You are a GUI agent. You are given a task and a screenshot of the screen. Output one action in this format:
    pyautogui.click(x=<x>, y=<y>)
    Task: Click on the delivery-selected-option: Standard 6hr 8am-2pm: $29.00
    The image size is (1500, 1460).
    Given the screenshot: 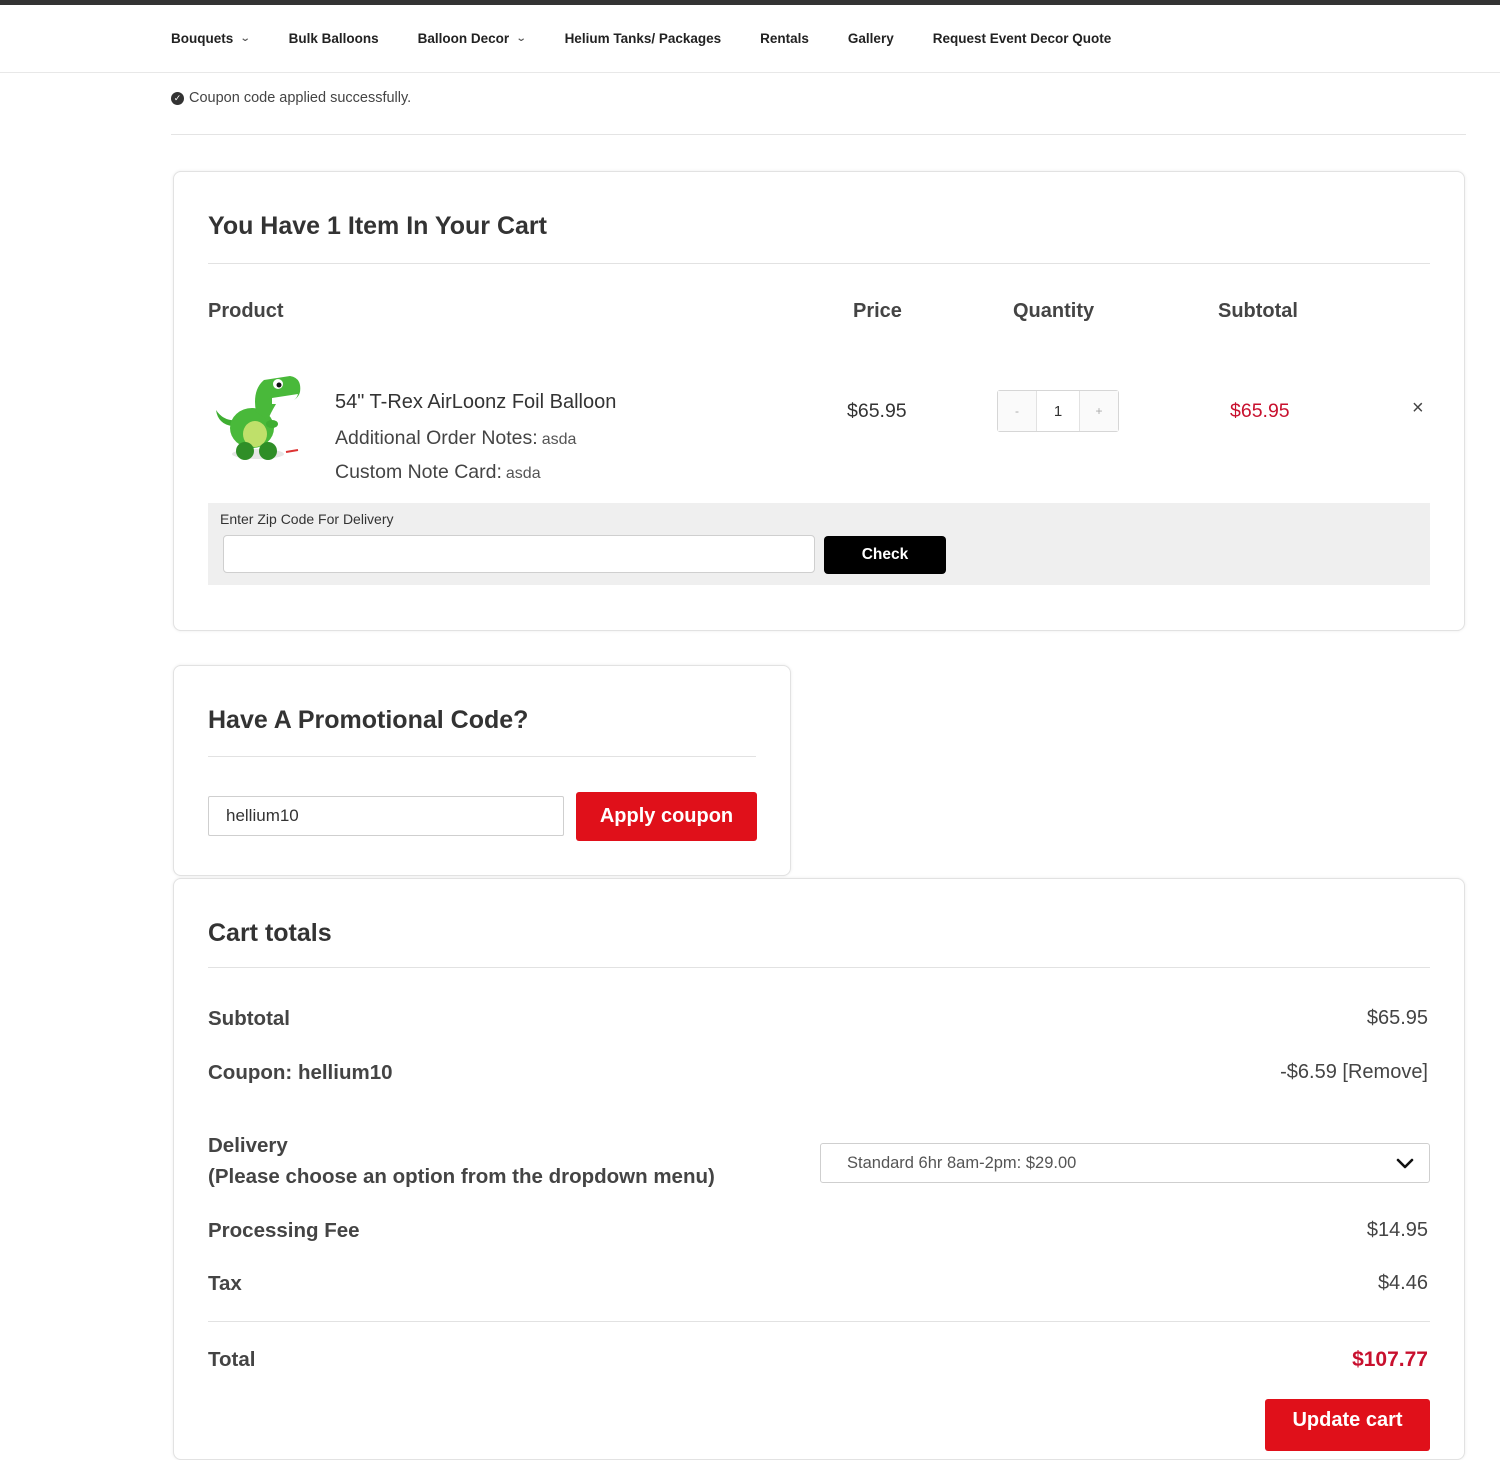 What is the action you would take?
    pyautogui.click(x=962, y=1162)
    